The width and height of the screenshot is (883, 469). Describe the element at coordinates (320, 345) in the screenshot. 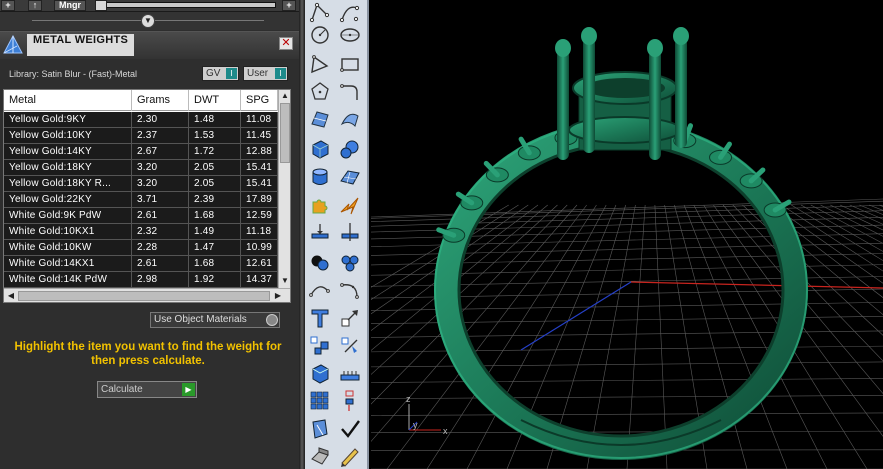

I see `array-tool-icon` at that location.